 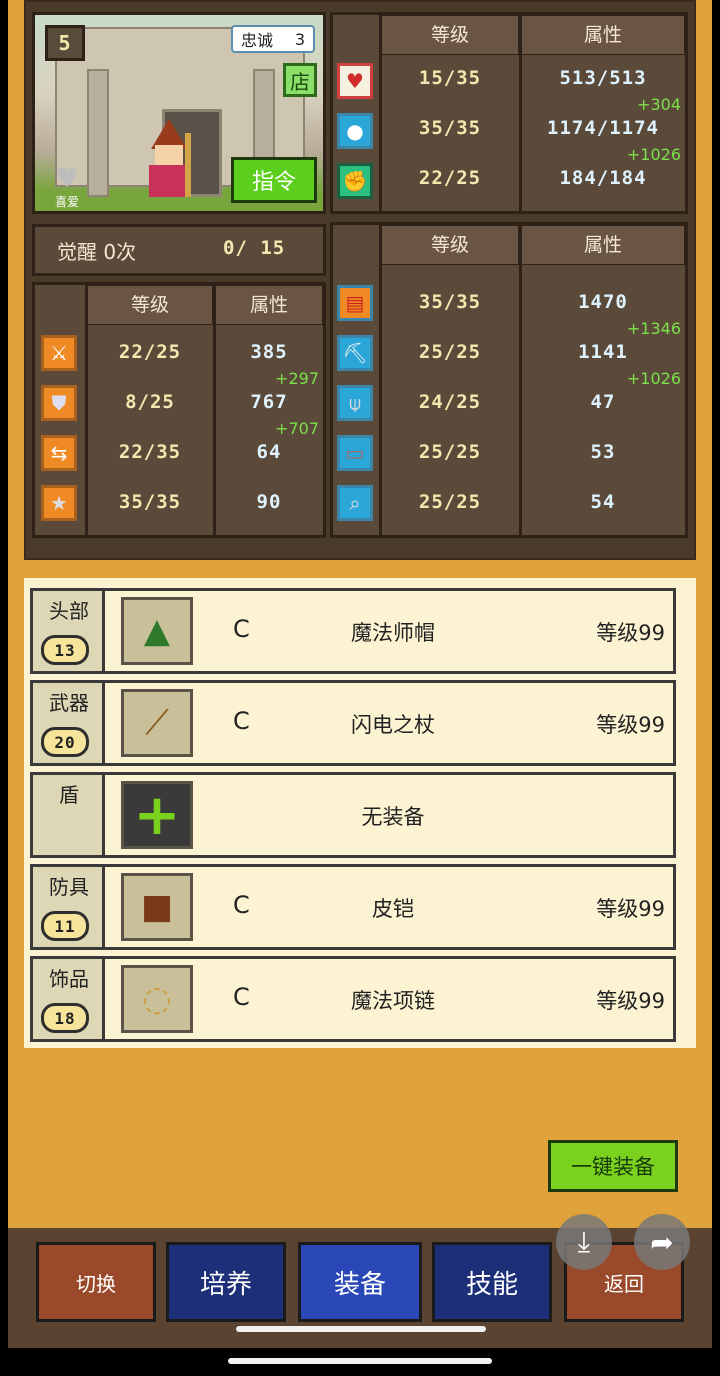 What do you see at coordinates (603, 178) in the screenshot?
I see `str-attr: 184/184` at bounding box center [603, 178].